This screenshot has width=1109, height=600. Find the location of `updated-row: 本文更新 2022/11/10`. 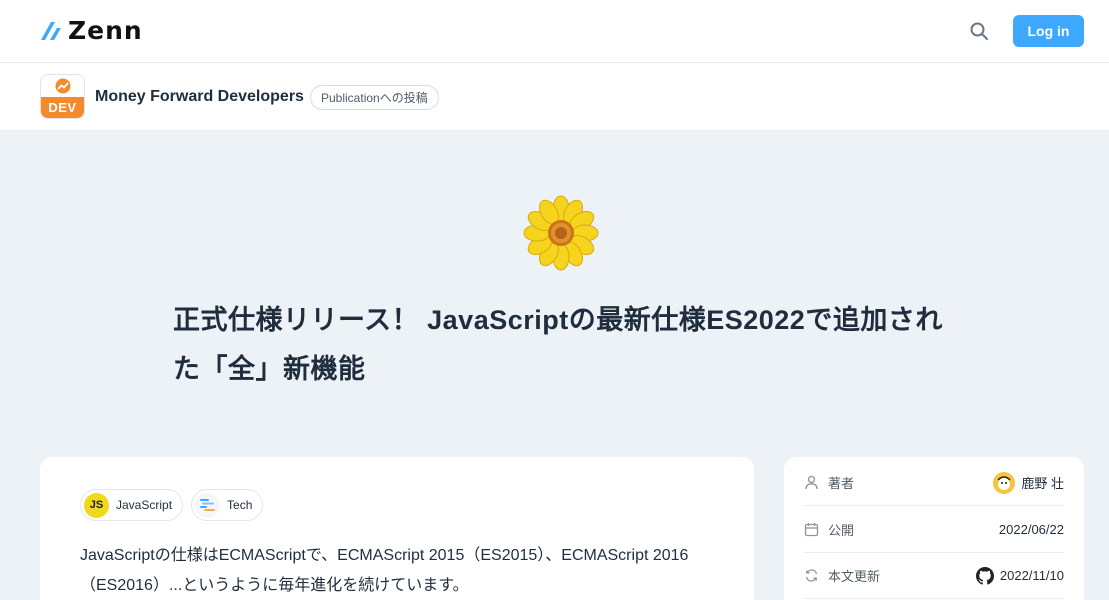

updated-row: 本文更新 2022/11/10 is located at coordinates (934, 576).